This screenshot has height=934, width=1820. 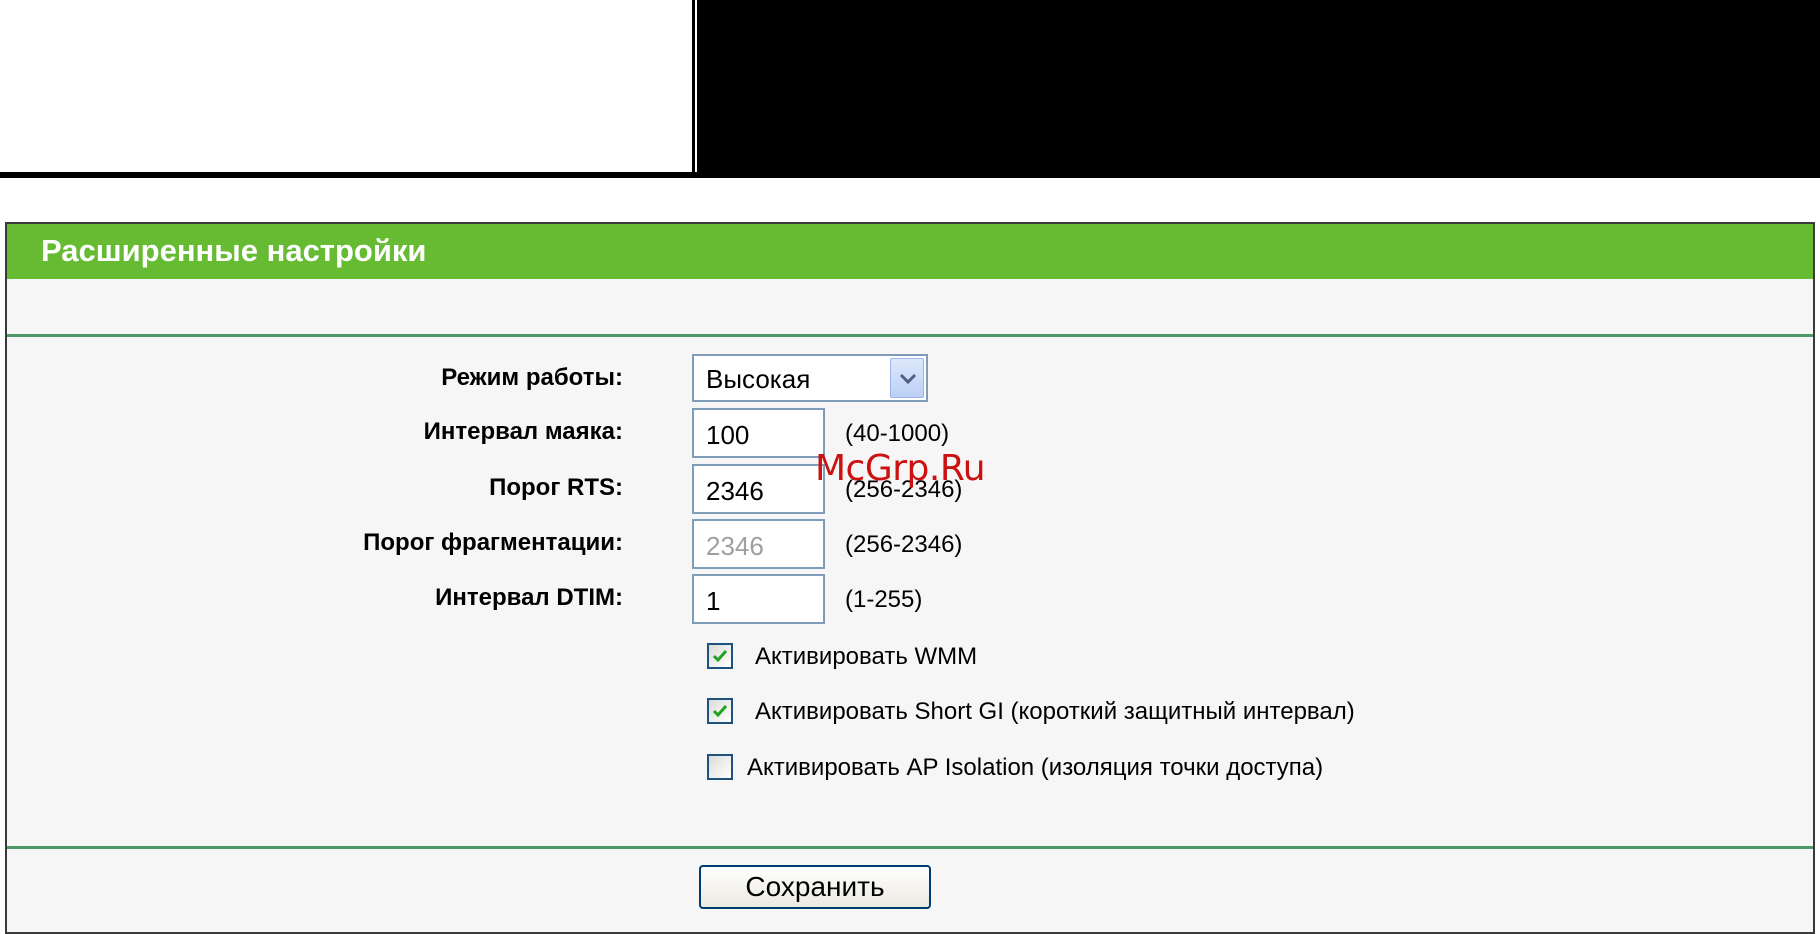 I want to click on chevron-down-icon, so click(x=908, y=379).